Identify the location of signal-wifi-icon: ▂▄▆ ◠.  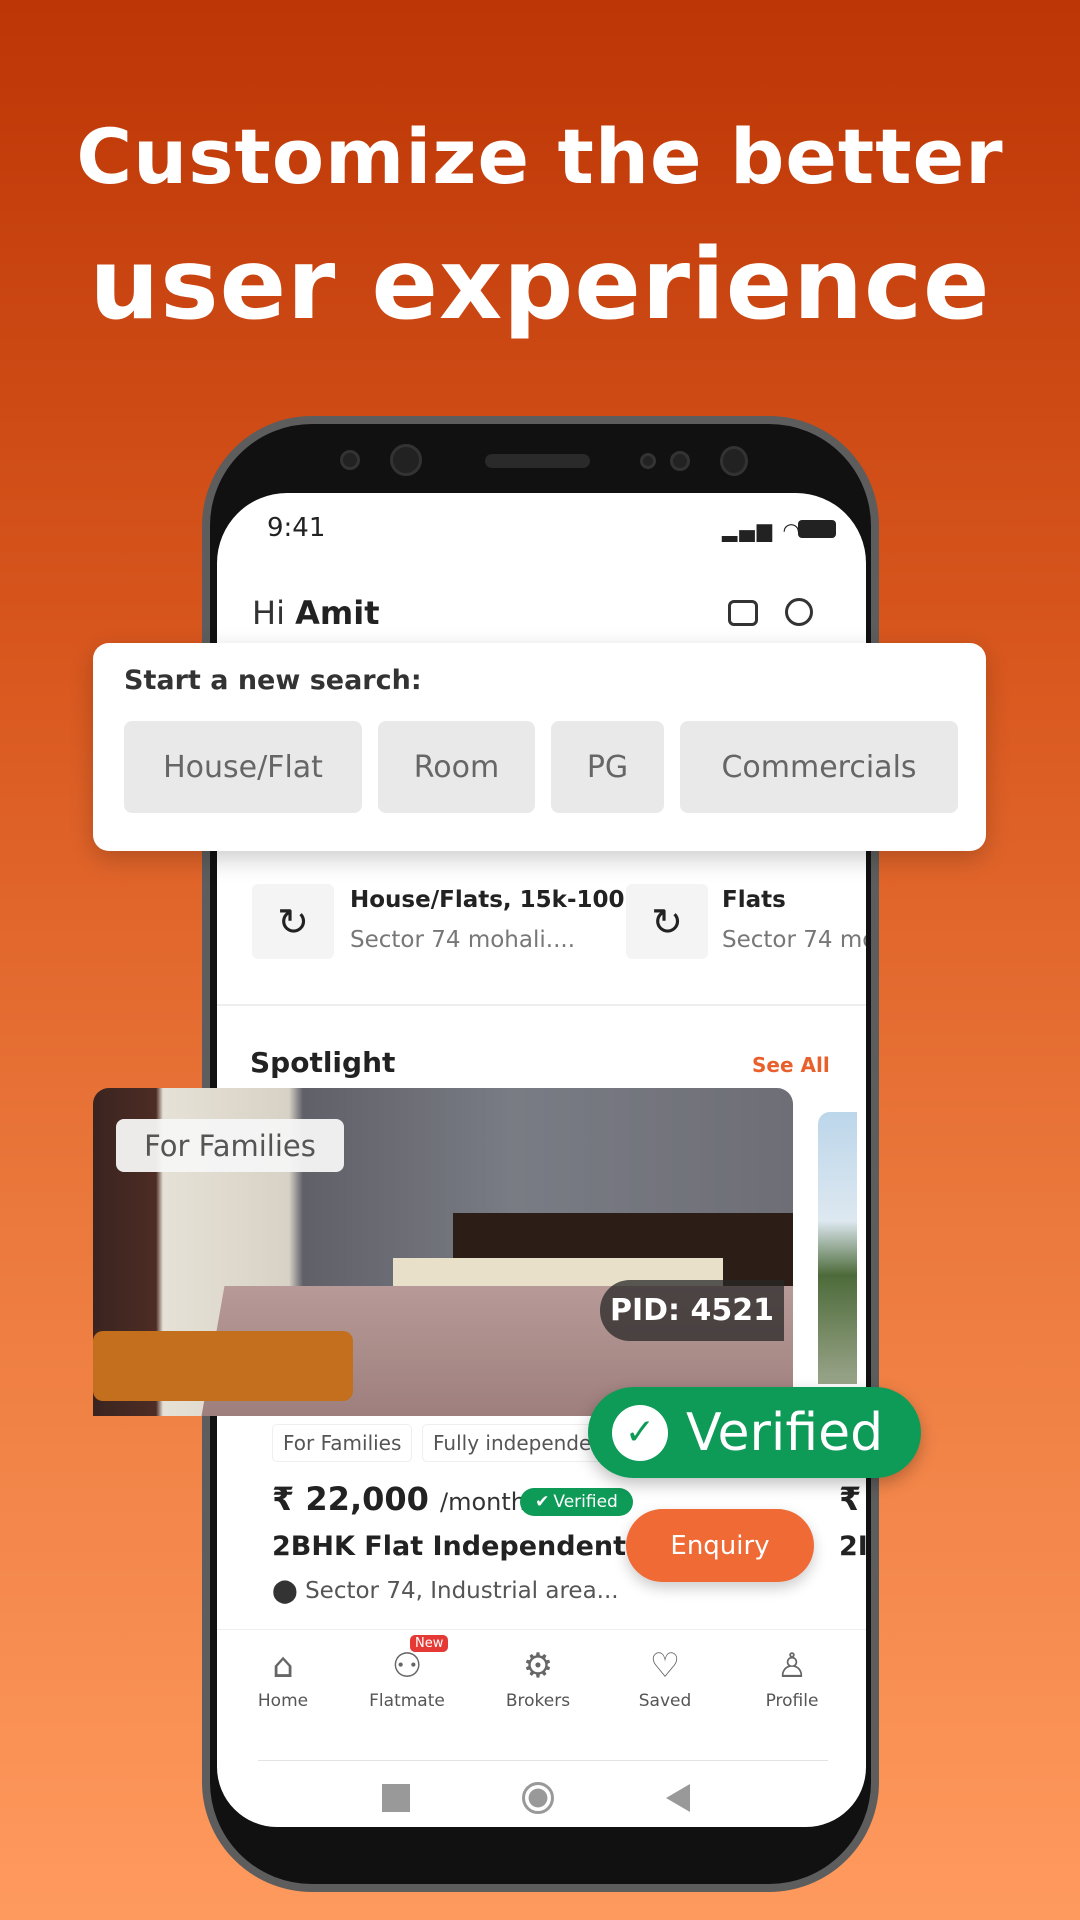
(762, 530).